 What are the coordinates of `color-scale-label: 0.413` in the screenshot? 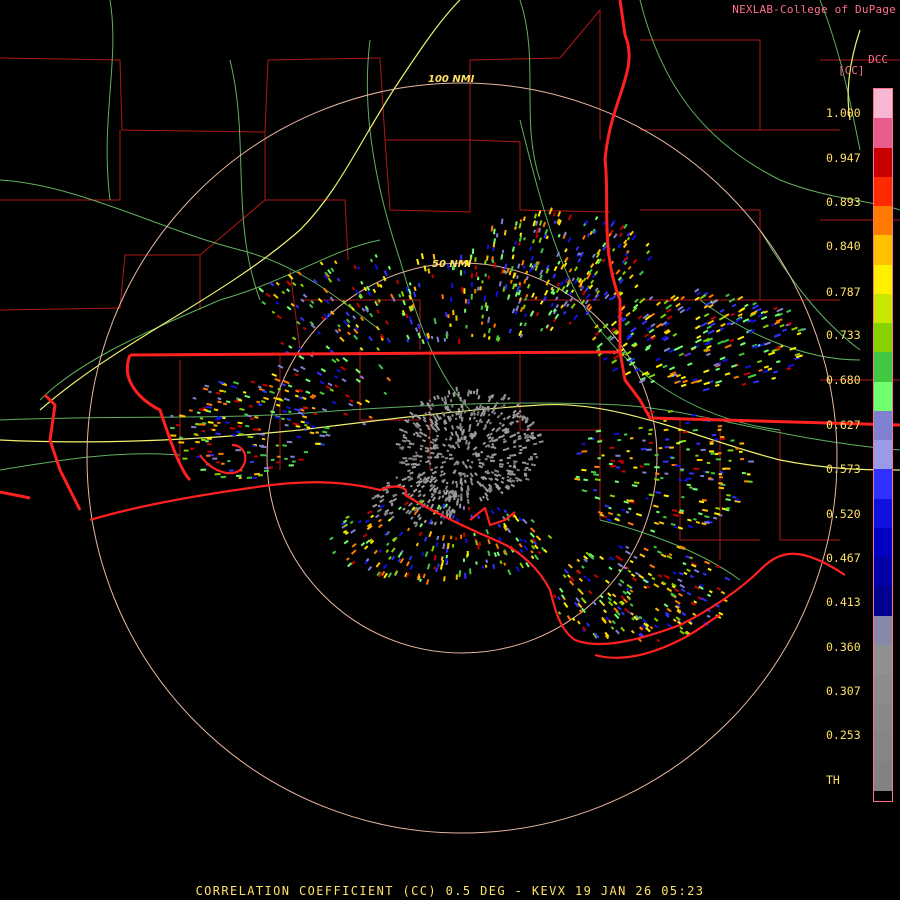 It's located at (843, 602).